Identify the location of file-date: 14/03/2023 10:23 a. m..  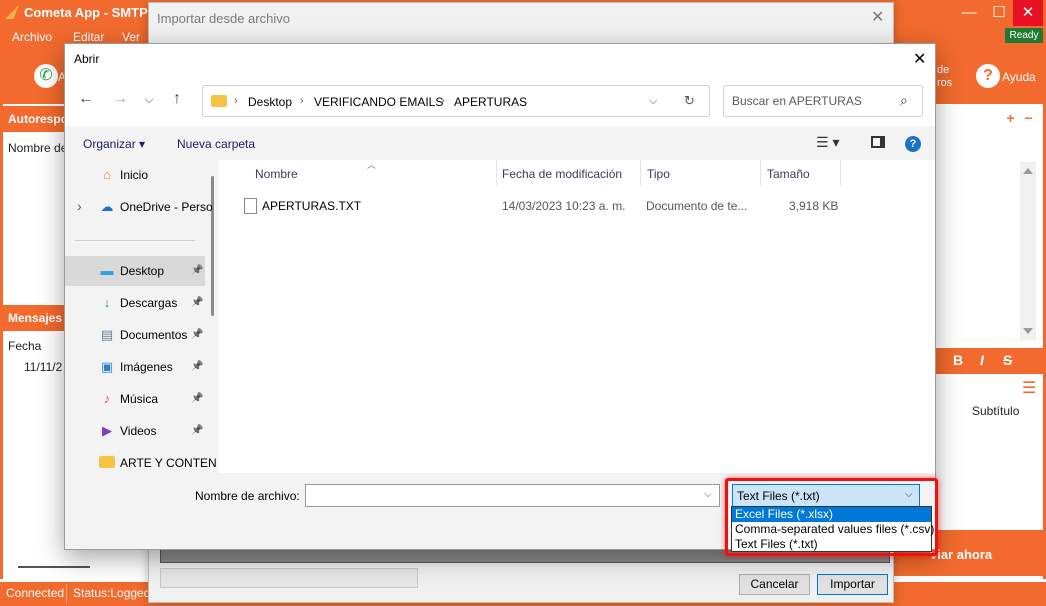
(564, 206).